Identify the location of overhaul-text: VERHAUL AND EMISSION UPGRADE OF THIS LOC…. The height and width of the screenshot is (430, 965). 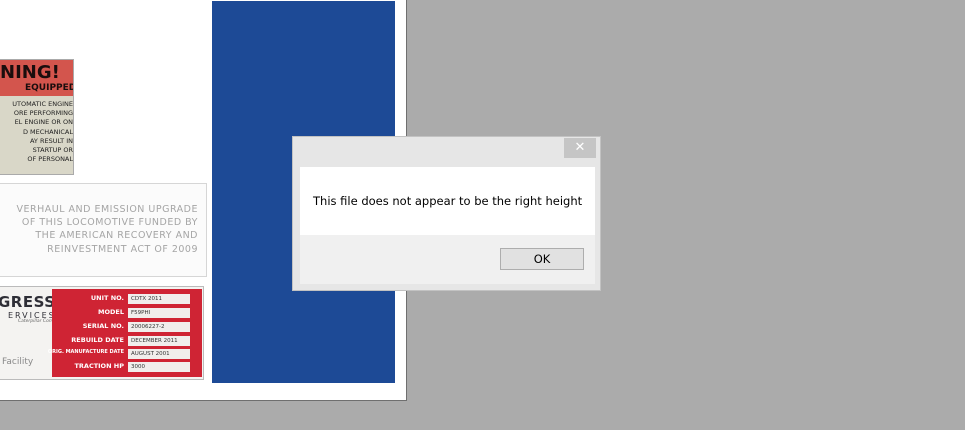
(99, 229).